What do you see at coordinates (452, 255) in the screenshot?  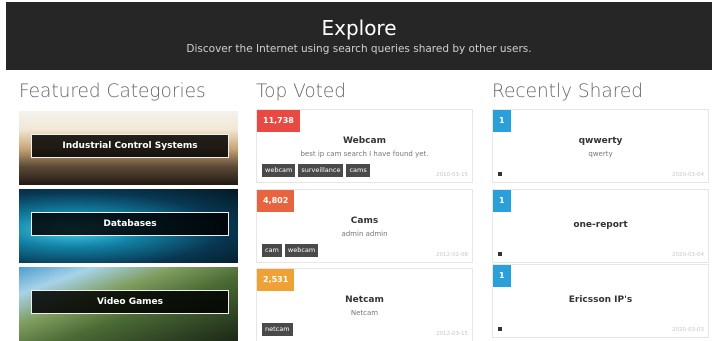 I see `query-date: 2012-02-06` at bounding box center [452, 255].